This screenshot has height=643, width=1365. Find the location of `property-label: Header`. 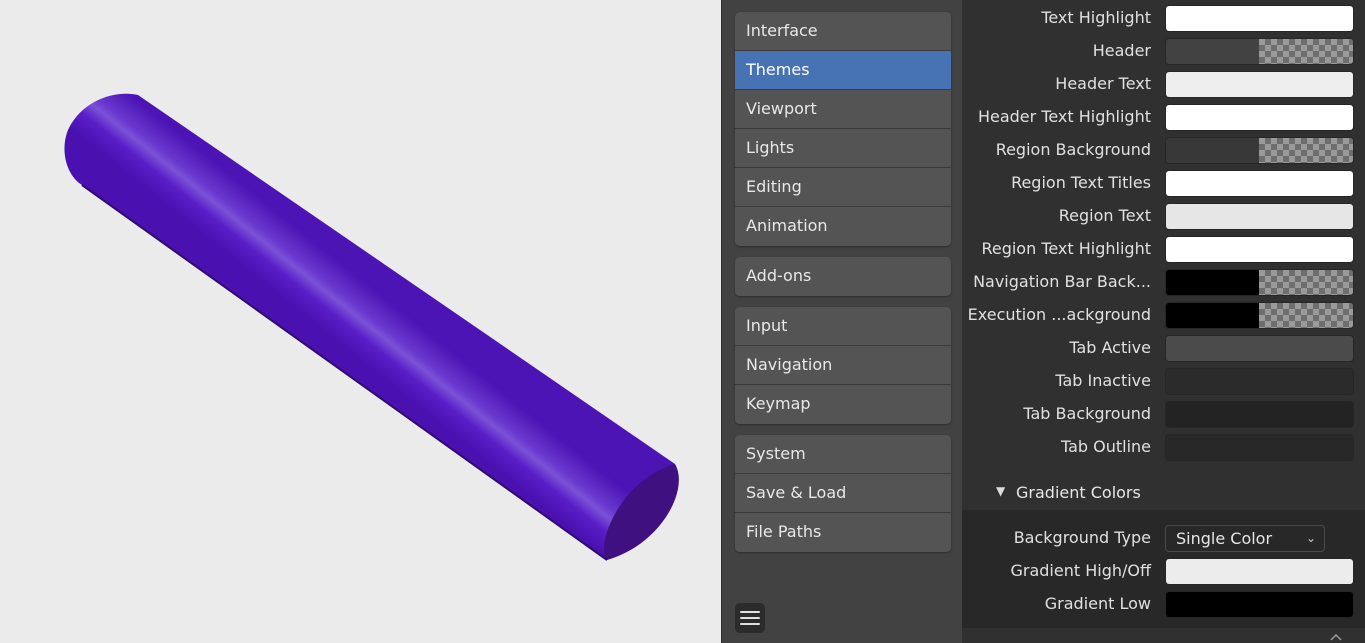

property-label: Header is located at coordinates (1121, 50).